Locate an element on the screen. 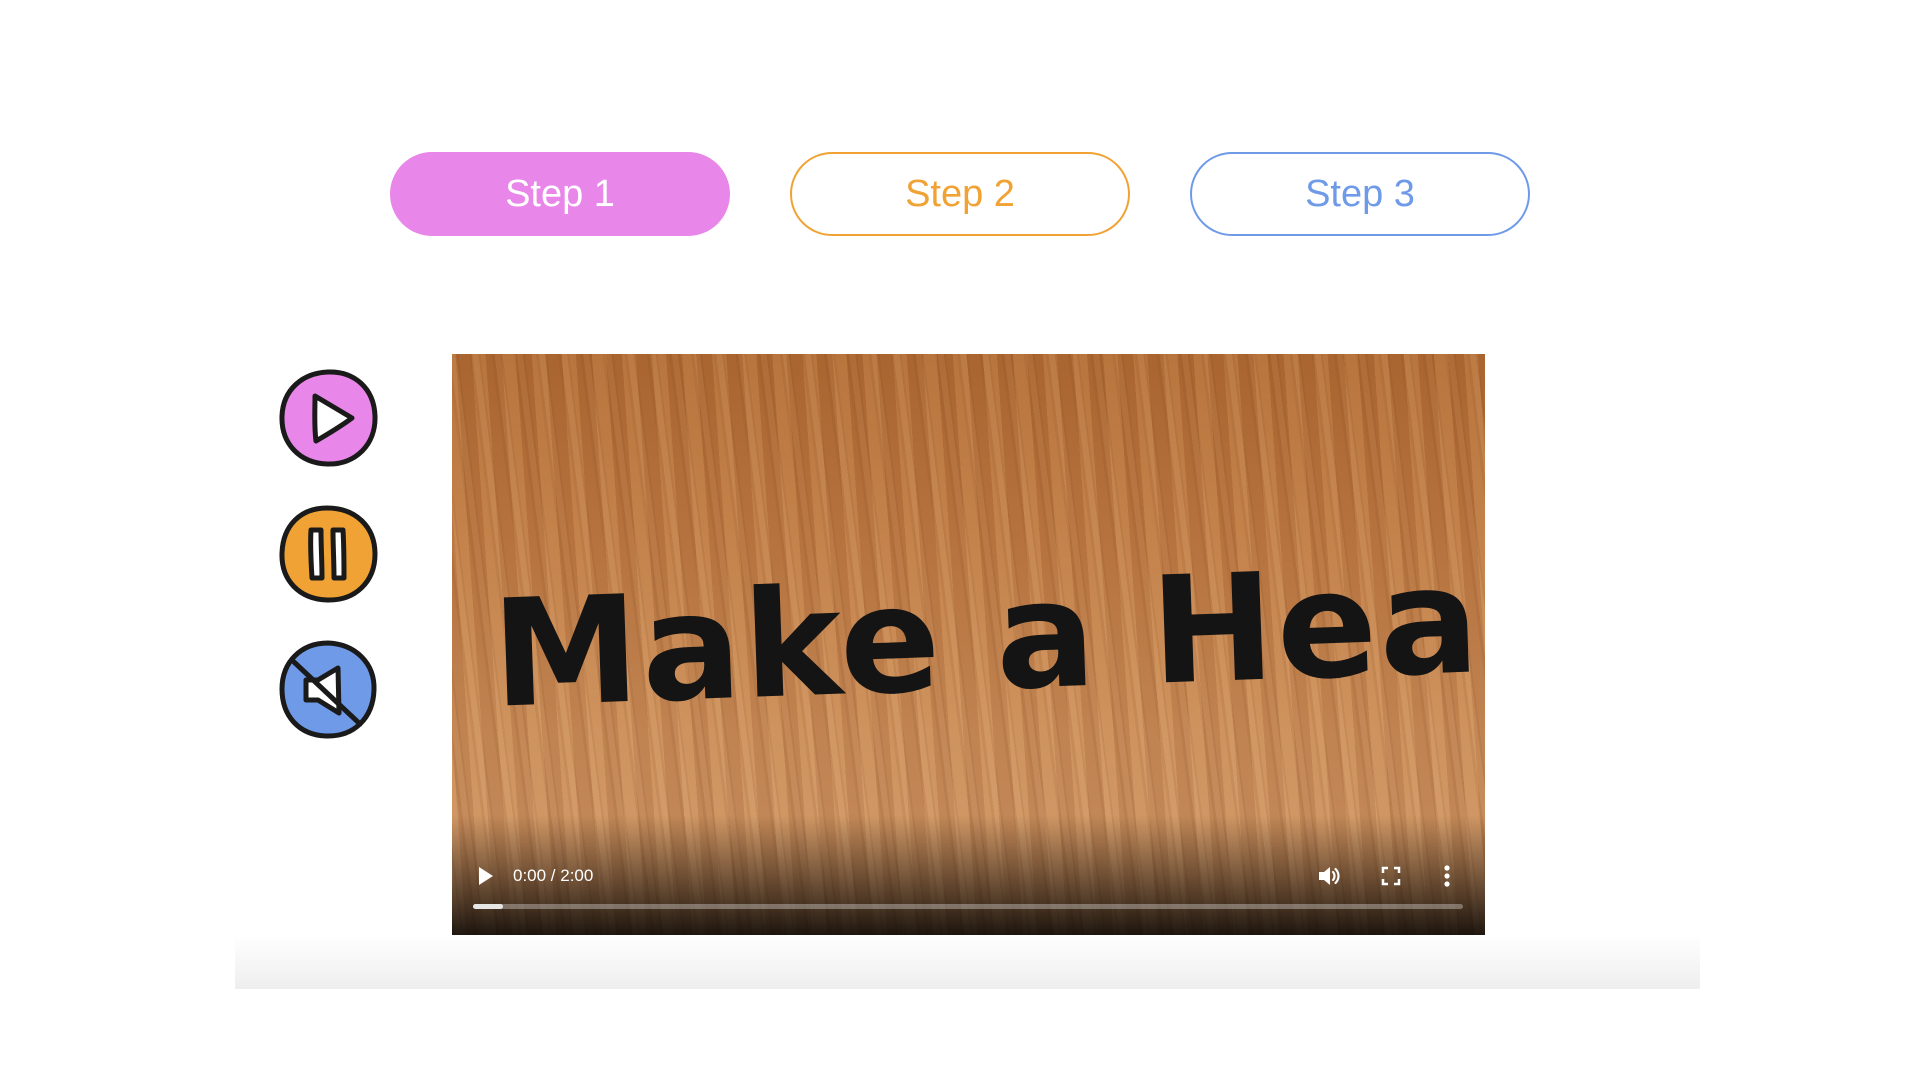  fullscreen-icon is located at coordinates (1391, 876).